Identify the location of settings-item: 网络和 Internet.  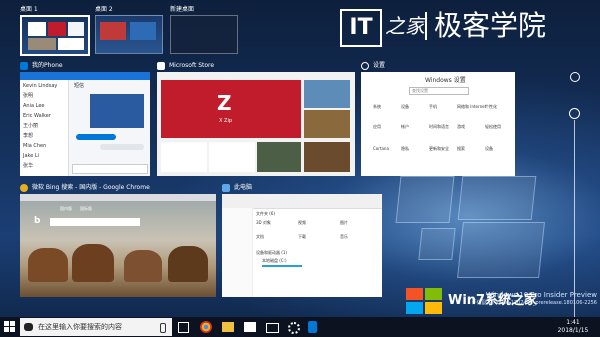
(471, 107).